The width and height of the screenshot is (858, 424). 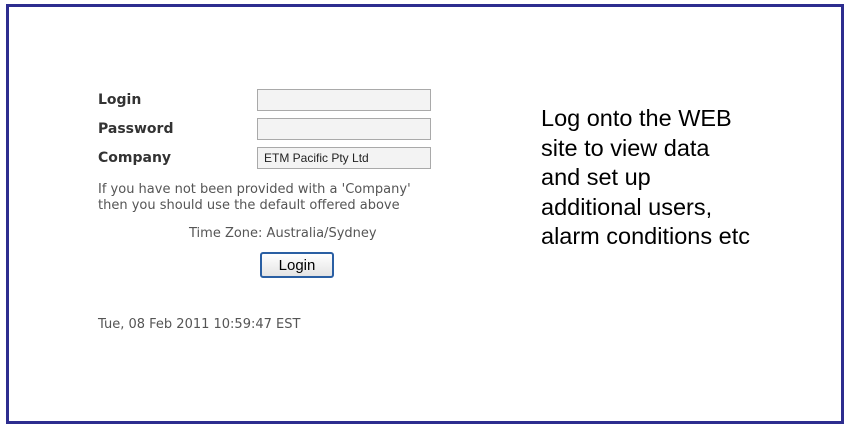 What do you see at coordinates (625, 147) in the screenshot?
I see `caption-line: site to view data` at bounding box center [625, 147].